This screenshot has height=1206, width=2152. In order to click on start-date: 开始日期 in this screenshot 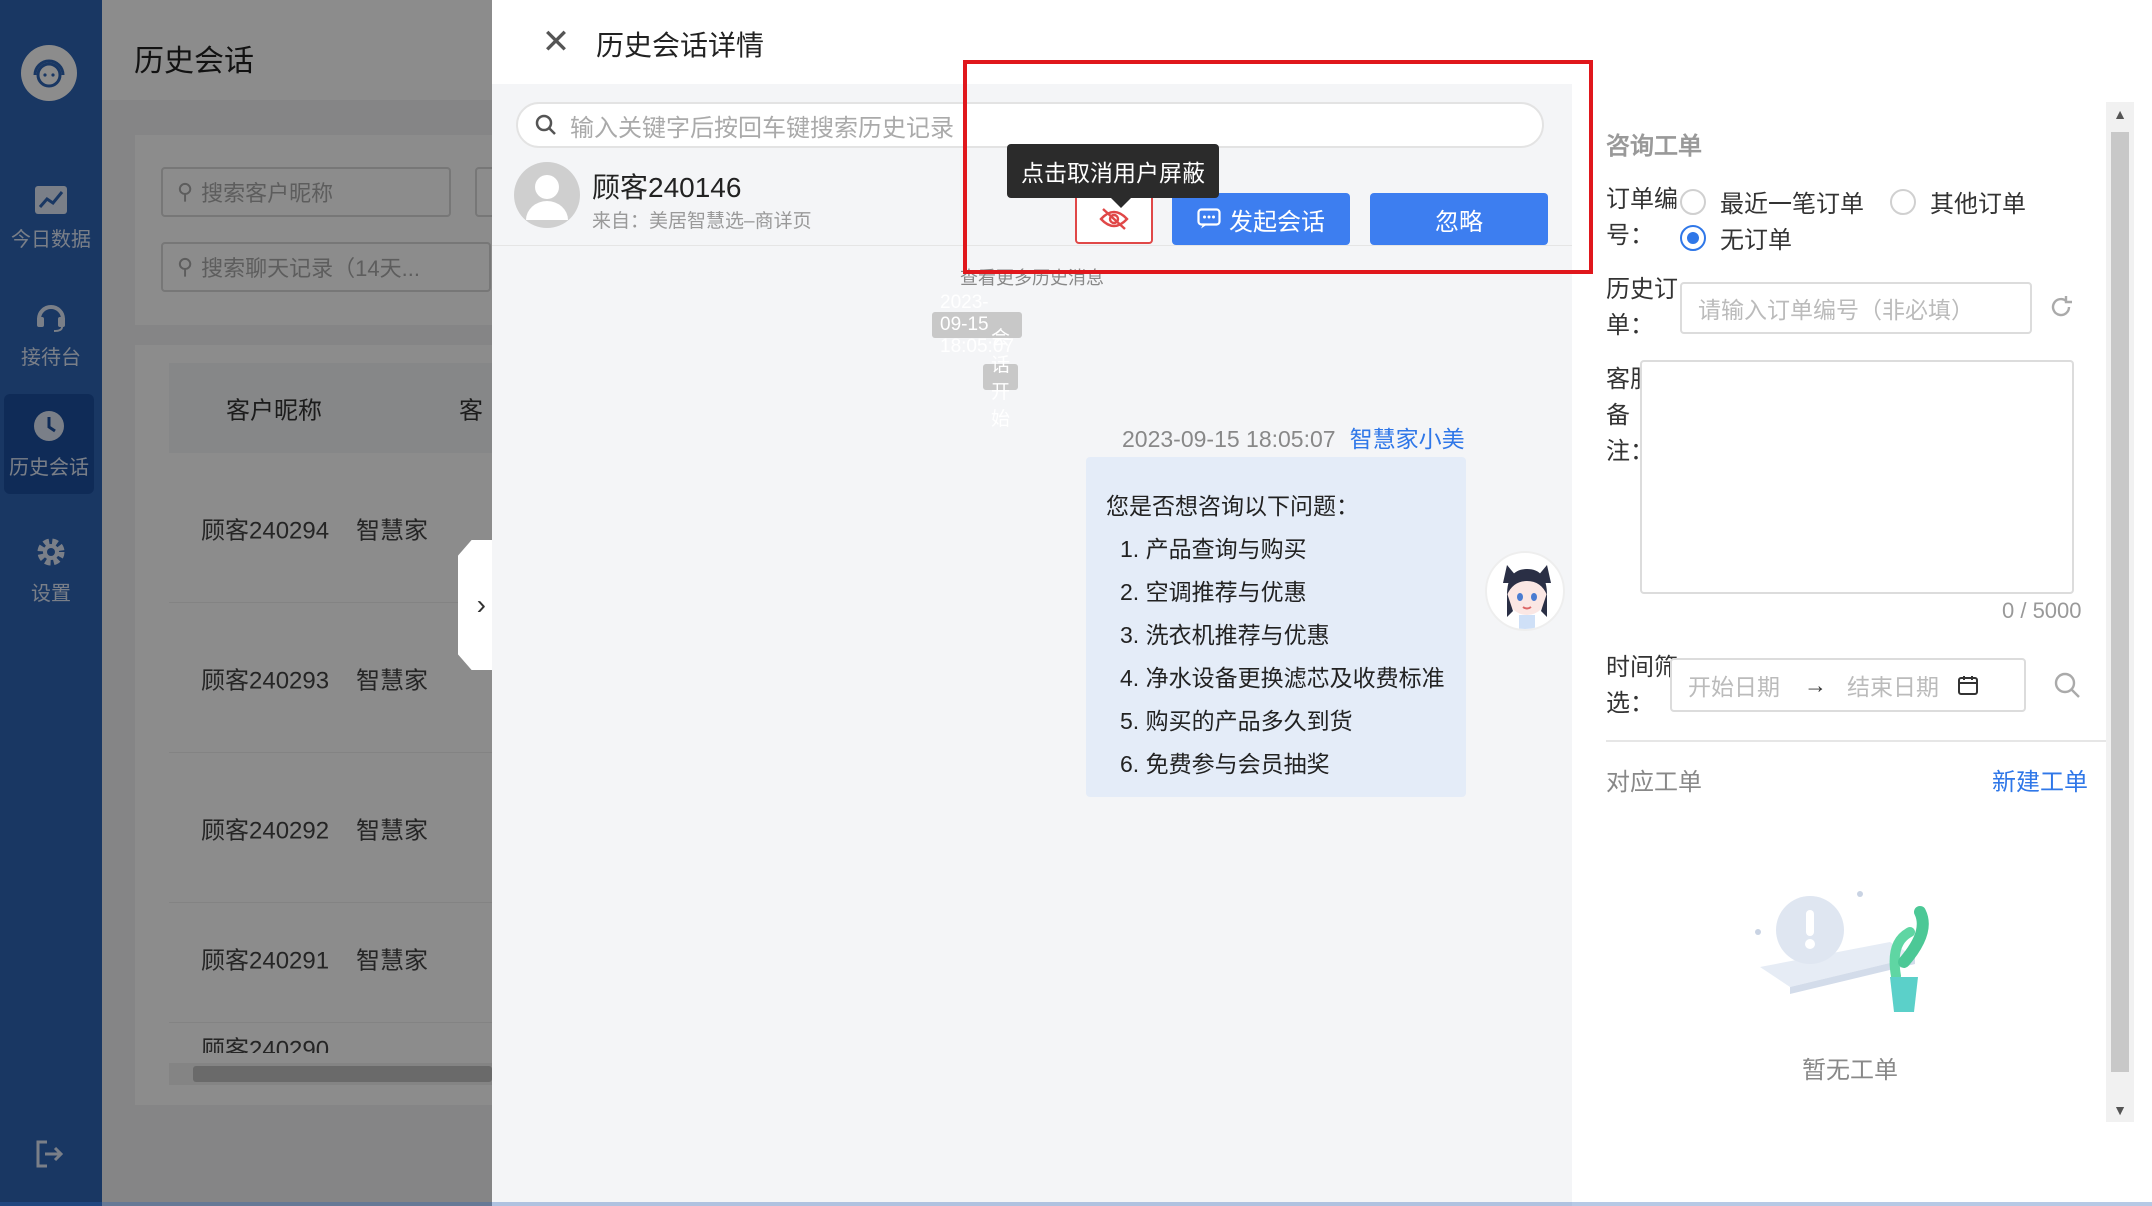, I will do `click(1734, 685)`.